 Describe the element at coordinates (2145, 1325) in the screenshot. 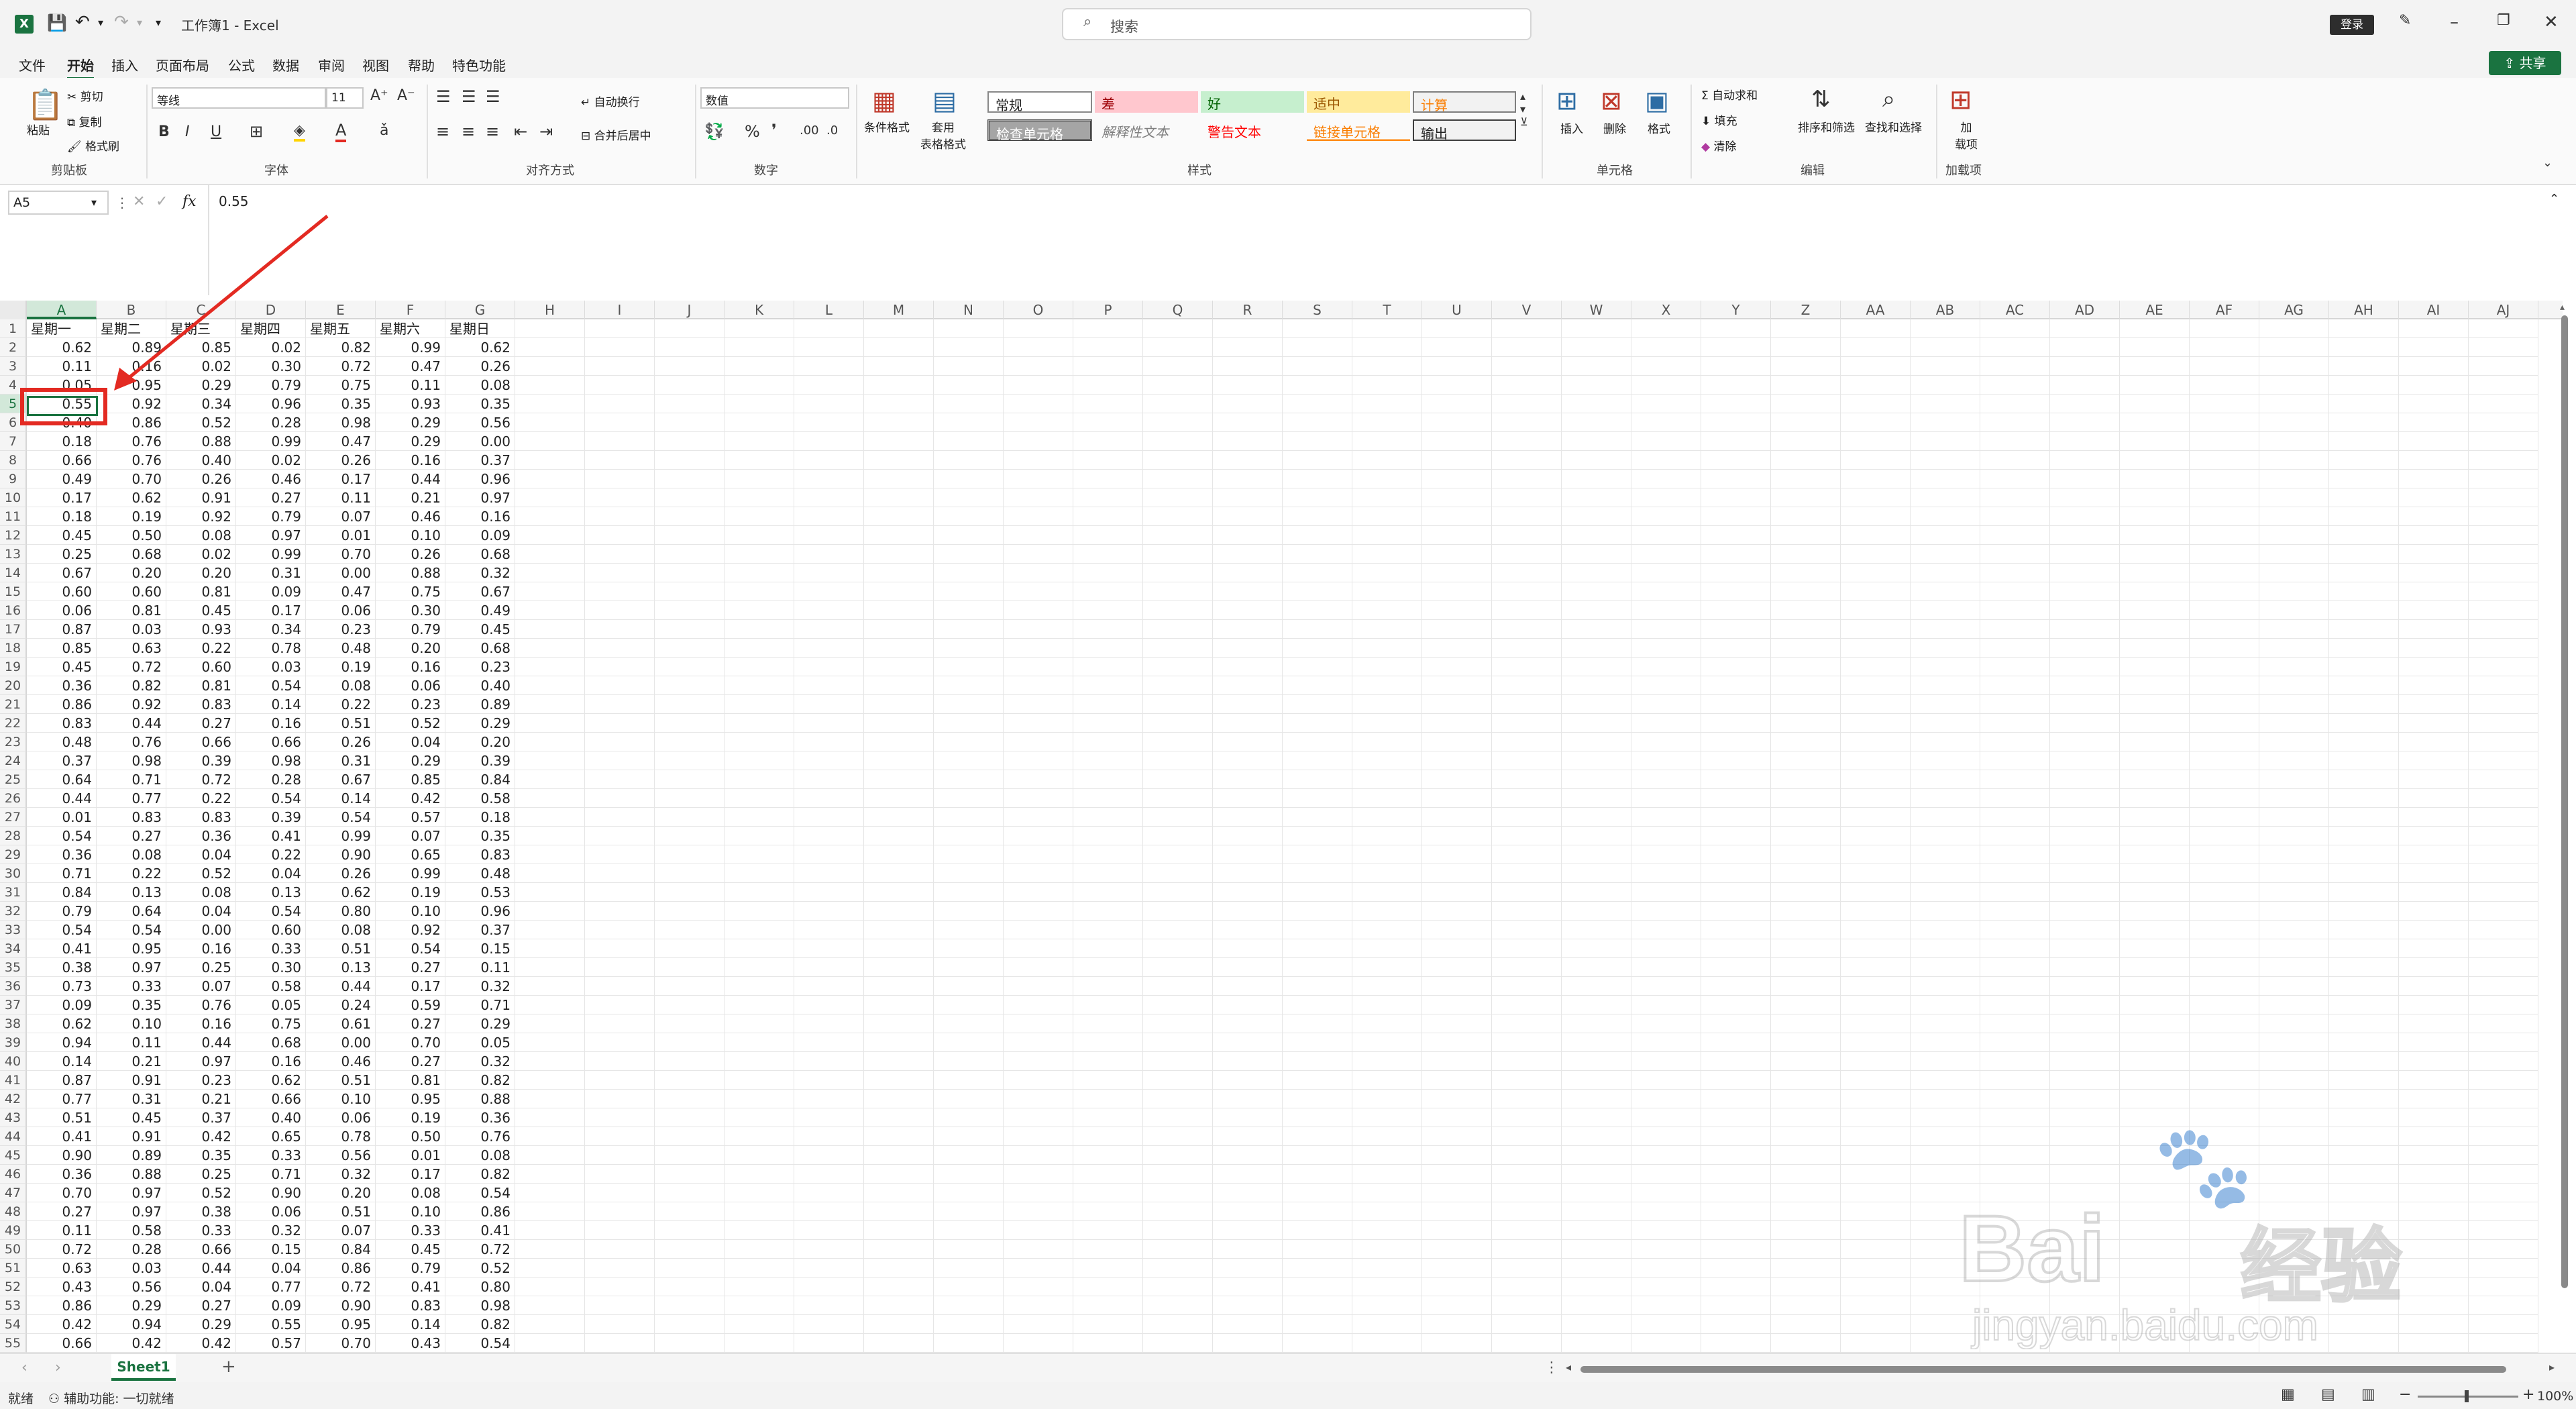

I see `watermark-url: jingyan.baidu.com` at that location.